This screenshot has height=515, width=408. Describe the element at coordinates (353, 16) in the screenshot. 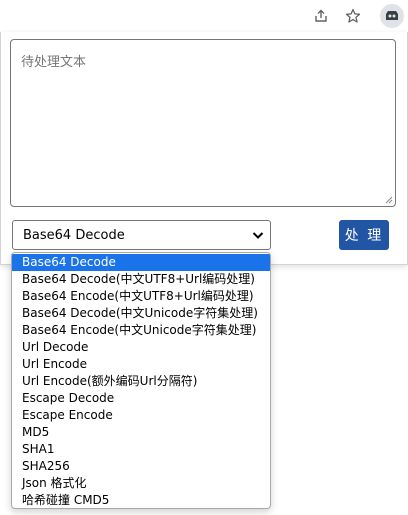

I see `star-icon` at that location.